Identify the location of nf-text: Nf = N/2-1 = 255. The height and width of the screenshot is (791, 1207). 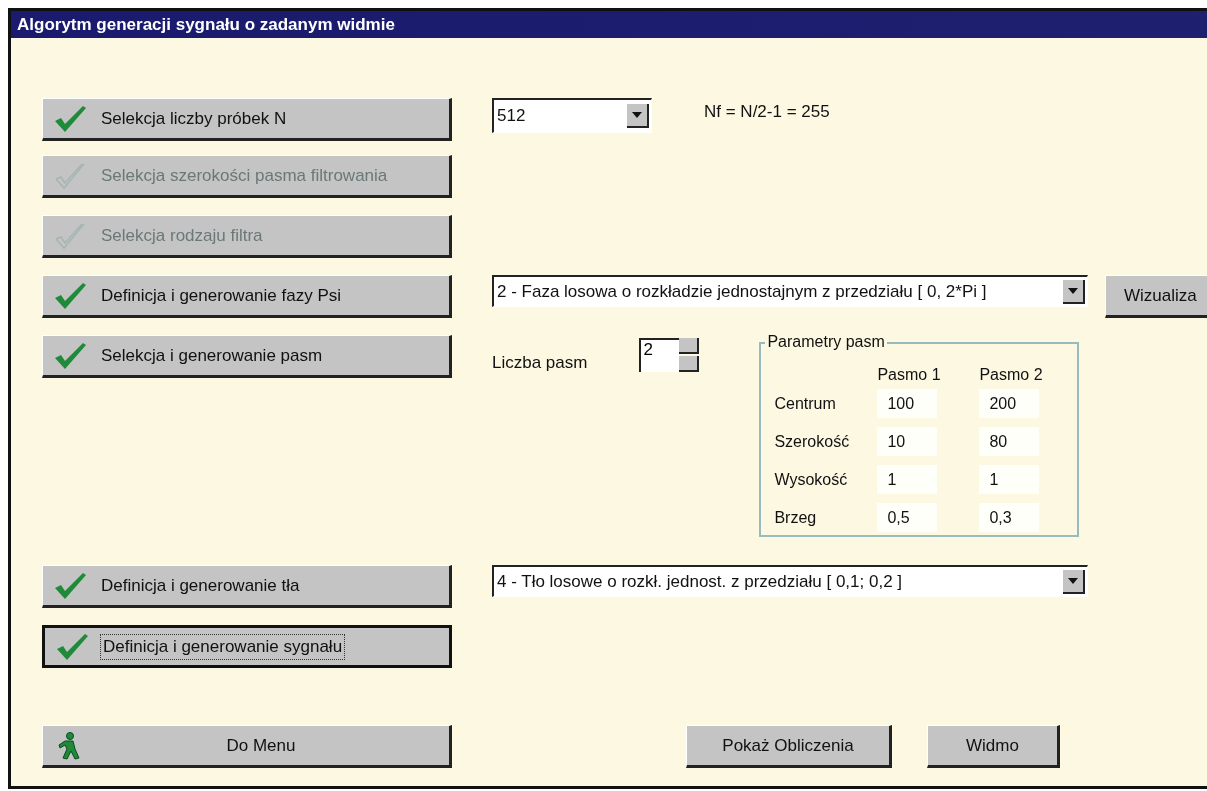
(767, 112).